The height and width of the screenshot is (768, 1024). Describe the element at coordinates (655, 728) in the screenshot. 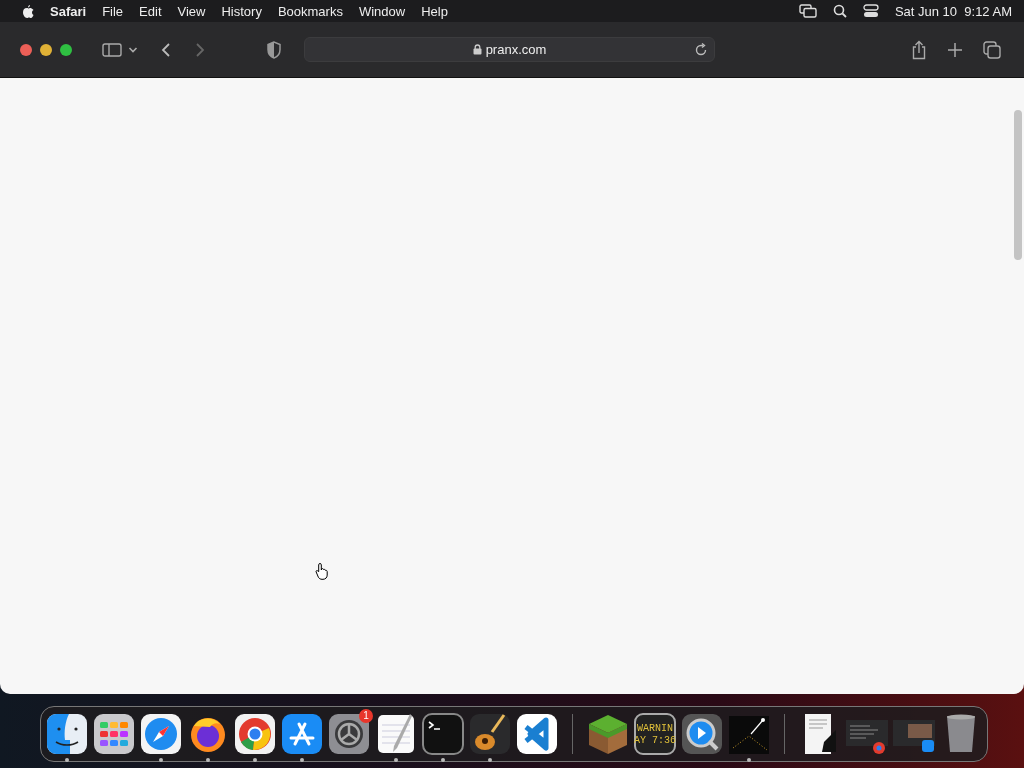

I see `console-text: WARNIN` at that location.